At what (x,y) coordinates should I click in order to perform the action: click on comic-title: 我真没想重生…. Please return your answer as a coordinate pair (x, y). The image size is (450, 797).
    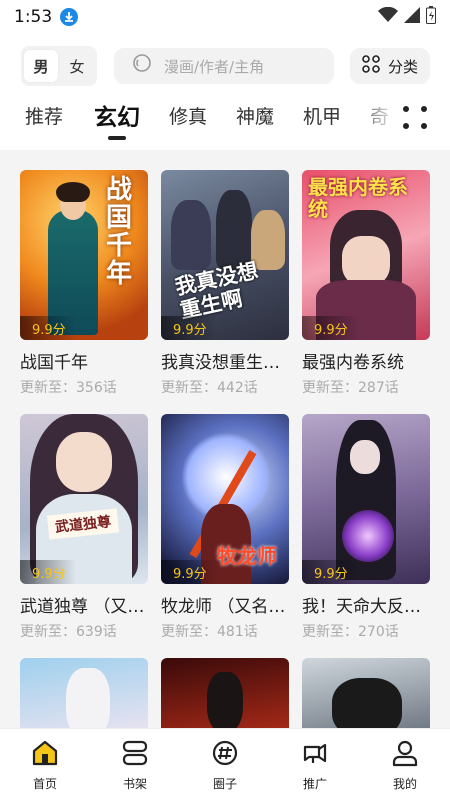
    Looking at the image, I should click on (220, 363).